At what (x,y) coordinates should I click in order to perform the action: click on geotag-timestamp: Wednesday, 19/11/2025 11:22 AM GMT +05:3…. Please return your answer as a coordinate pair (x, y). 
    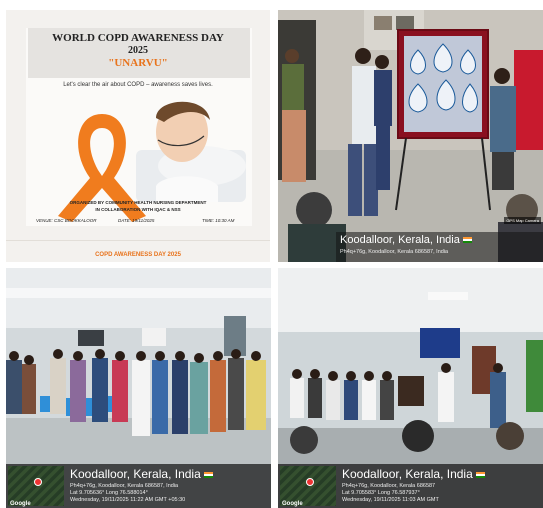
    Looking at the image, I should click on (128, 500).